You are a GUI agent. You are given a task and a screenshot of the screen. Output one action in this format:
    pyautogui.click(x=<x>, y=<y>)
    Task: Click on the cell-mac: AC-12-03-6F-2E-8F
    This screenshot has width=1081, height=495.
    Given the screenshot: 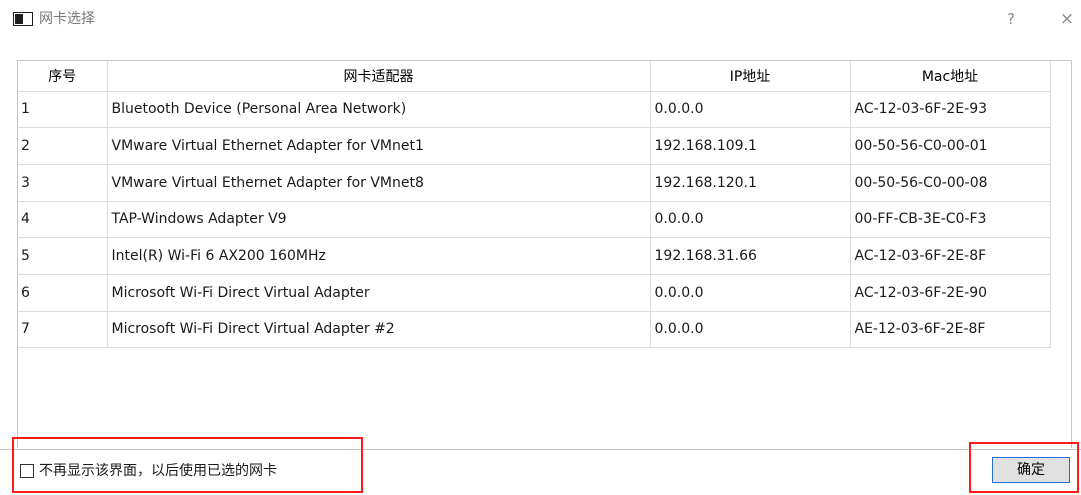 What is the action you would take?
    pyautogui.click(x=950, y=256)
    